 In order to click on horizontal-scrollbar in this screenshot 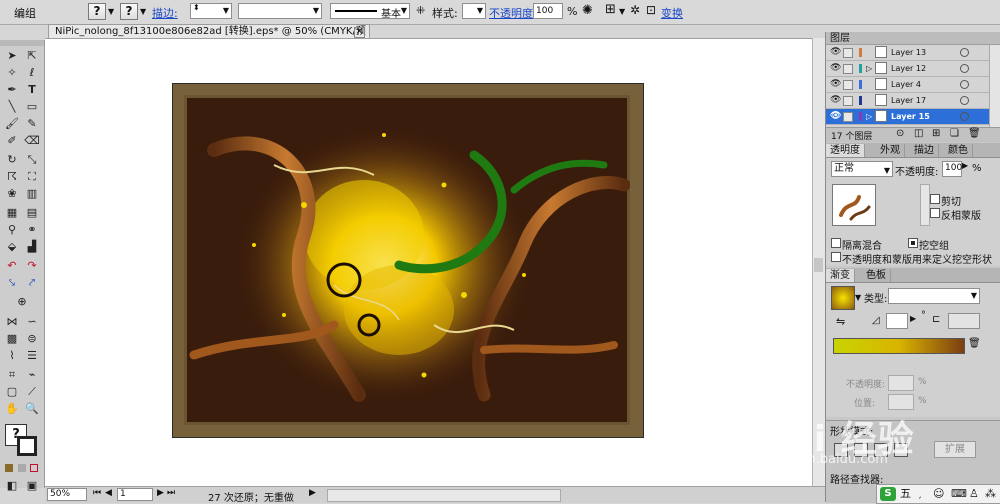, I will do `click(444, 495)`.